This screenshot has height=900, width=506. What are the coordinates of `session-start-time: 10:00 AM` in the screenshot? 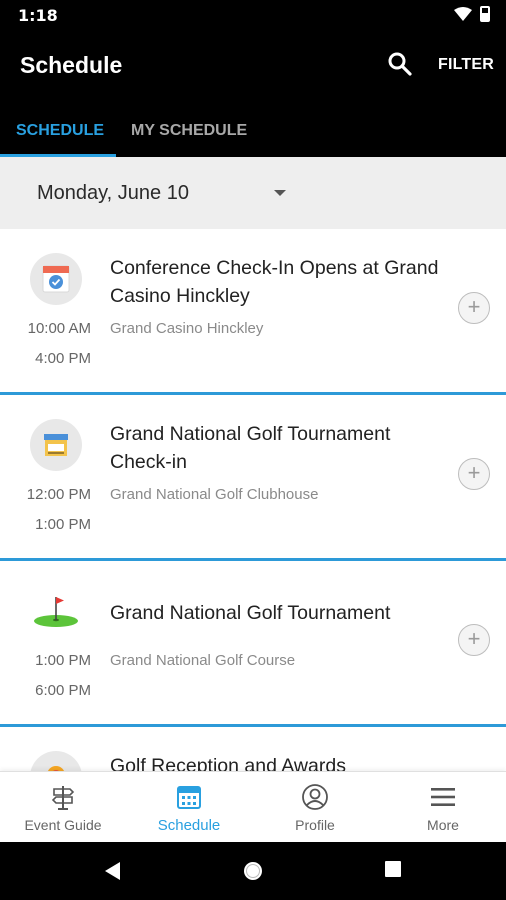 It's located at (59, 328).